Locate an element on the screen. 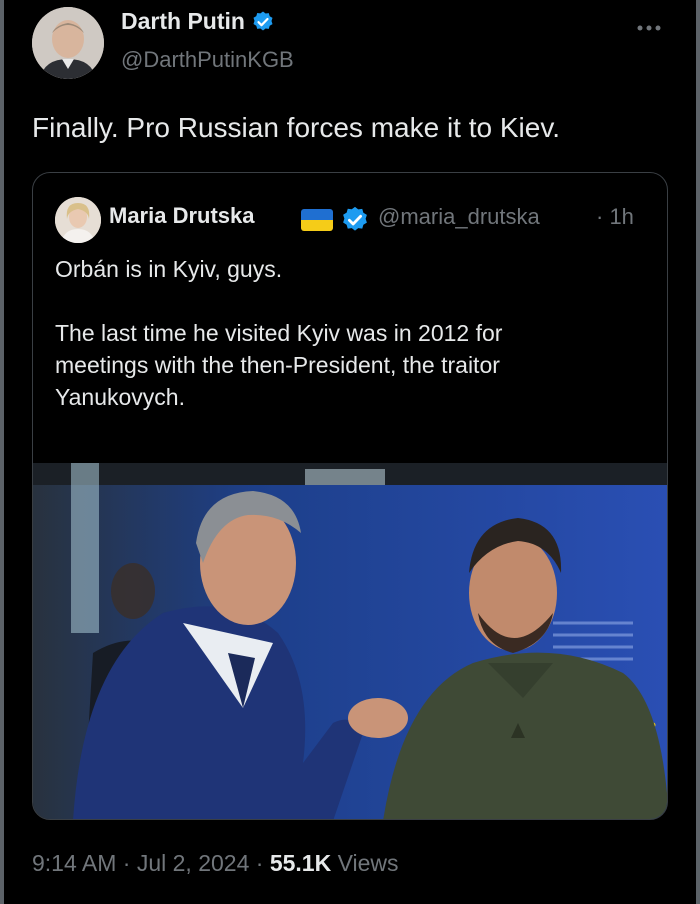  quoted-verified-badge-icon is located at coordinates (355, 222).